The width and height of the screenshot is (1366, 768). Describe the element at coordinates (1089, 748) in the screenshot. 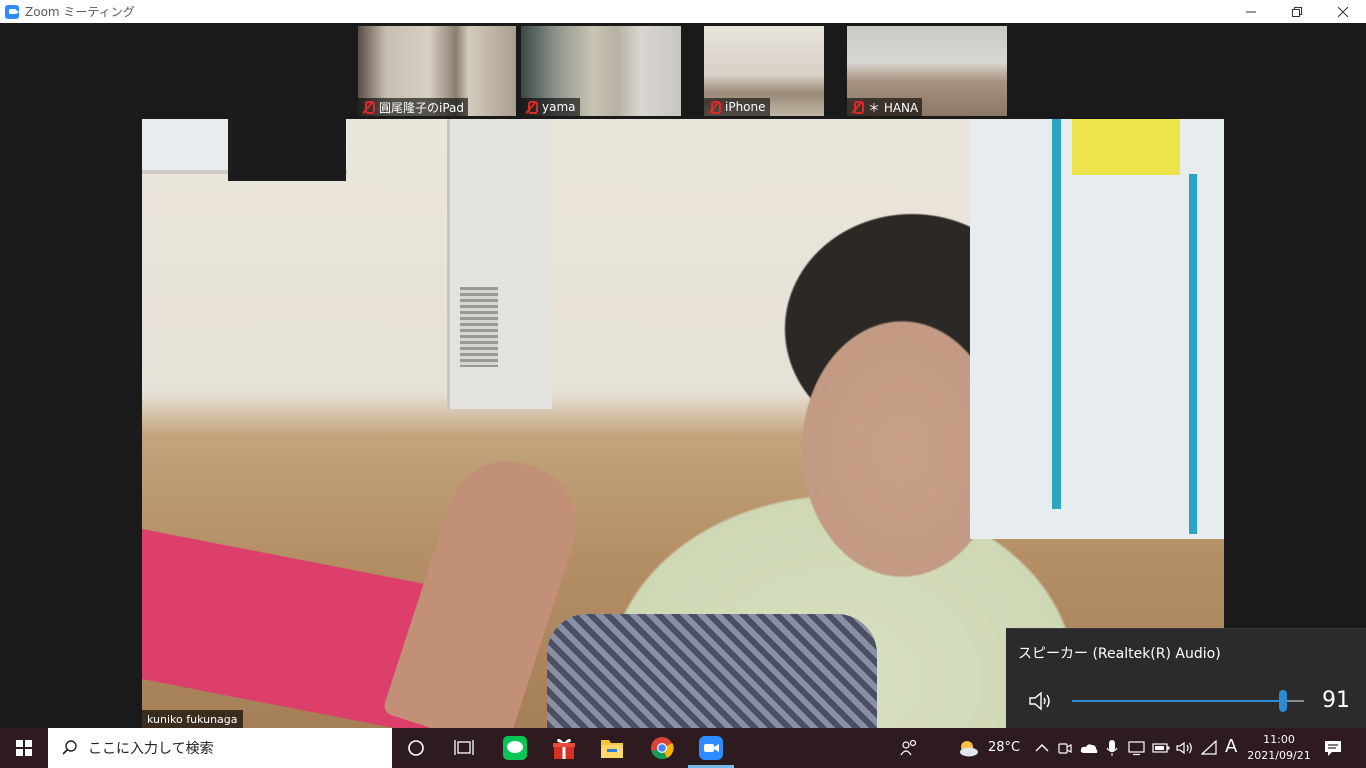

I see `onedrive-icon` at that location.